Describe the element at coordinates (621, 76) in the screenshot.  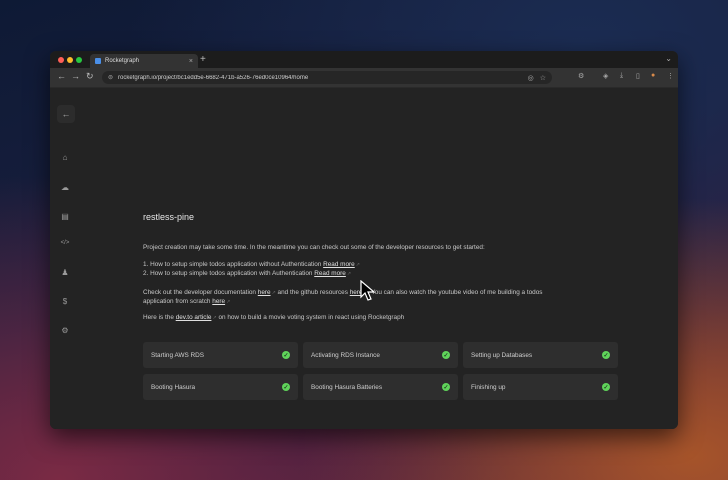
I see `download-icon: ⤓` at that location.